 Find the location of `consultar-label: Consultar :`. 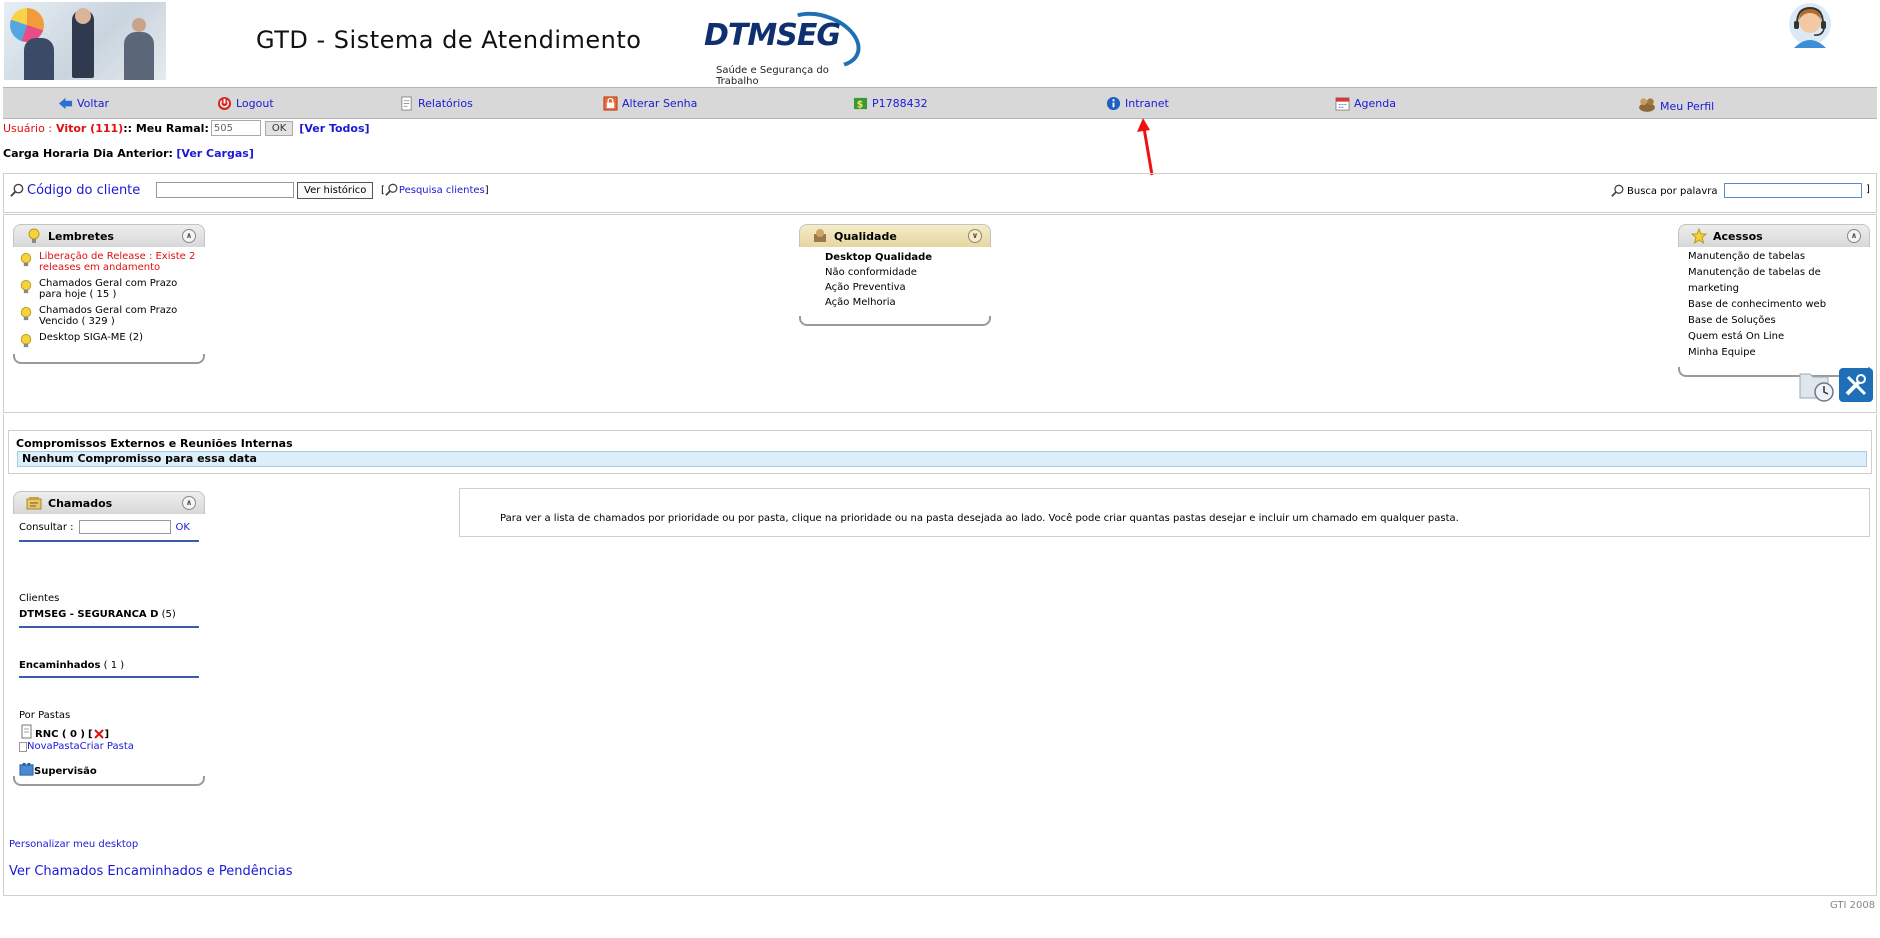

consultar-label: Consultar : is located at coordinates (46, 527).